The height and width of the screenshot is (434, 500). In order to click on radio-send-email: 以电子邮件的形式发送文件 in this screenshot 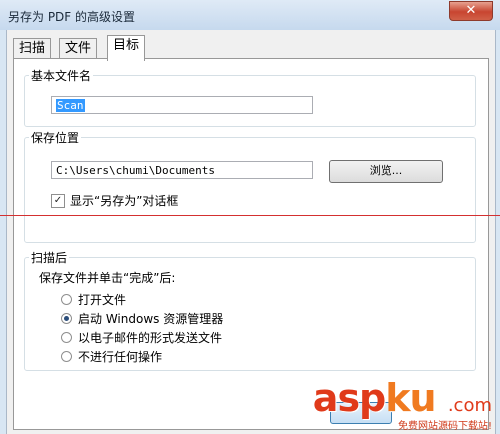, I will do `click(141, 337)`.